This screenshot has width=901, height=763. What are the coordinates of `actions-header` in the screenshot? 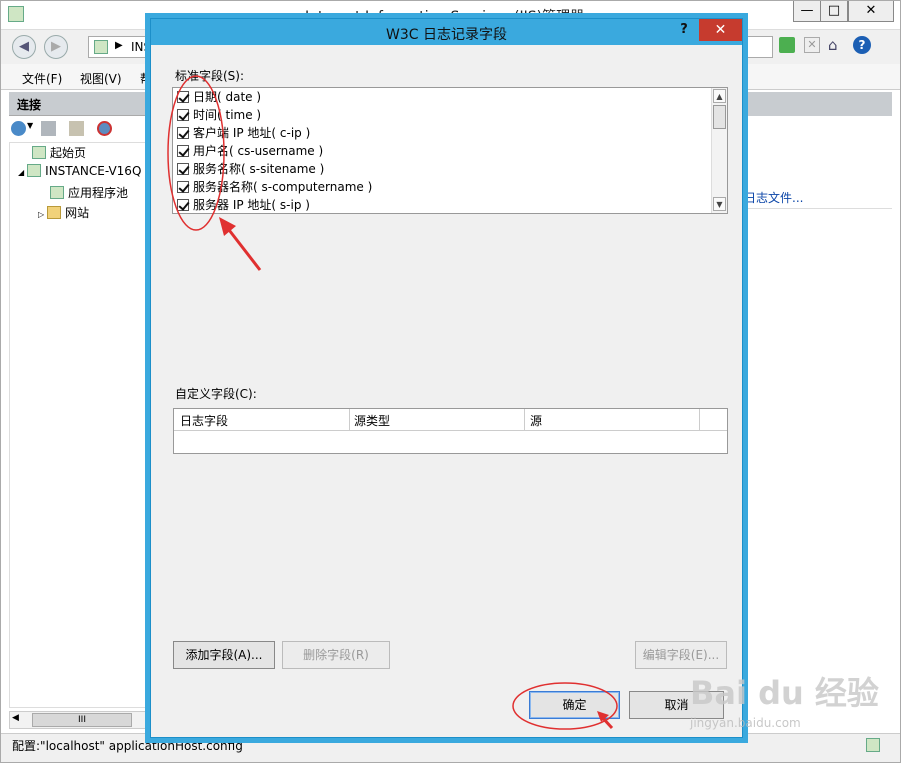 It's located at (816, 104).